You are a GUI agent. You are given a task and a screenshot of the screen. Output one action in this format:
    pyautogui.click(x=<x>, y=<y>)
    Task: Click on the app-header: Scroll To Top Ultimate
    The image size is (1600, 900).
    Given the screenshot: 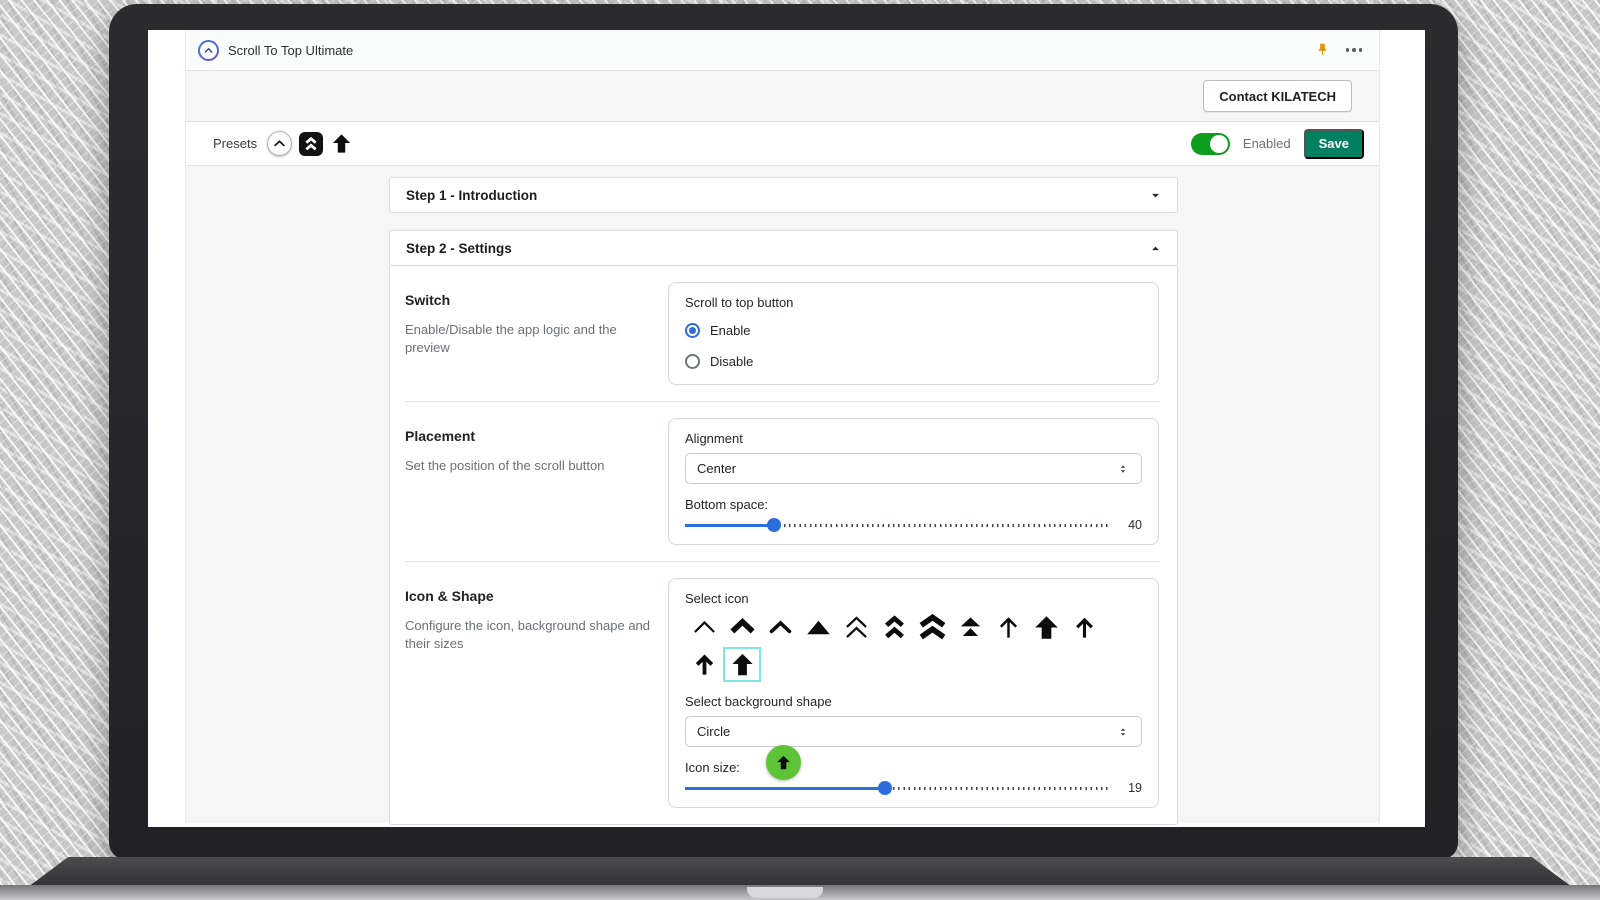 What is the action you would take?
    pyautogui.click(x=782, y=50)
    